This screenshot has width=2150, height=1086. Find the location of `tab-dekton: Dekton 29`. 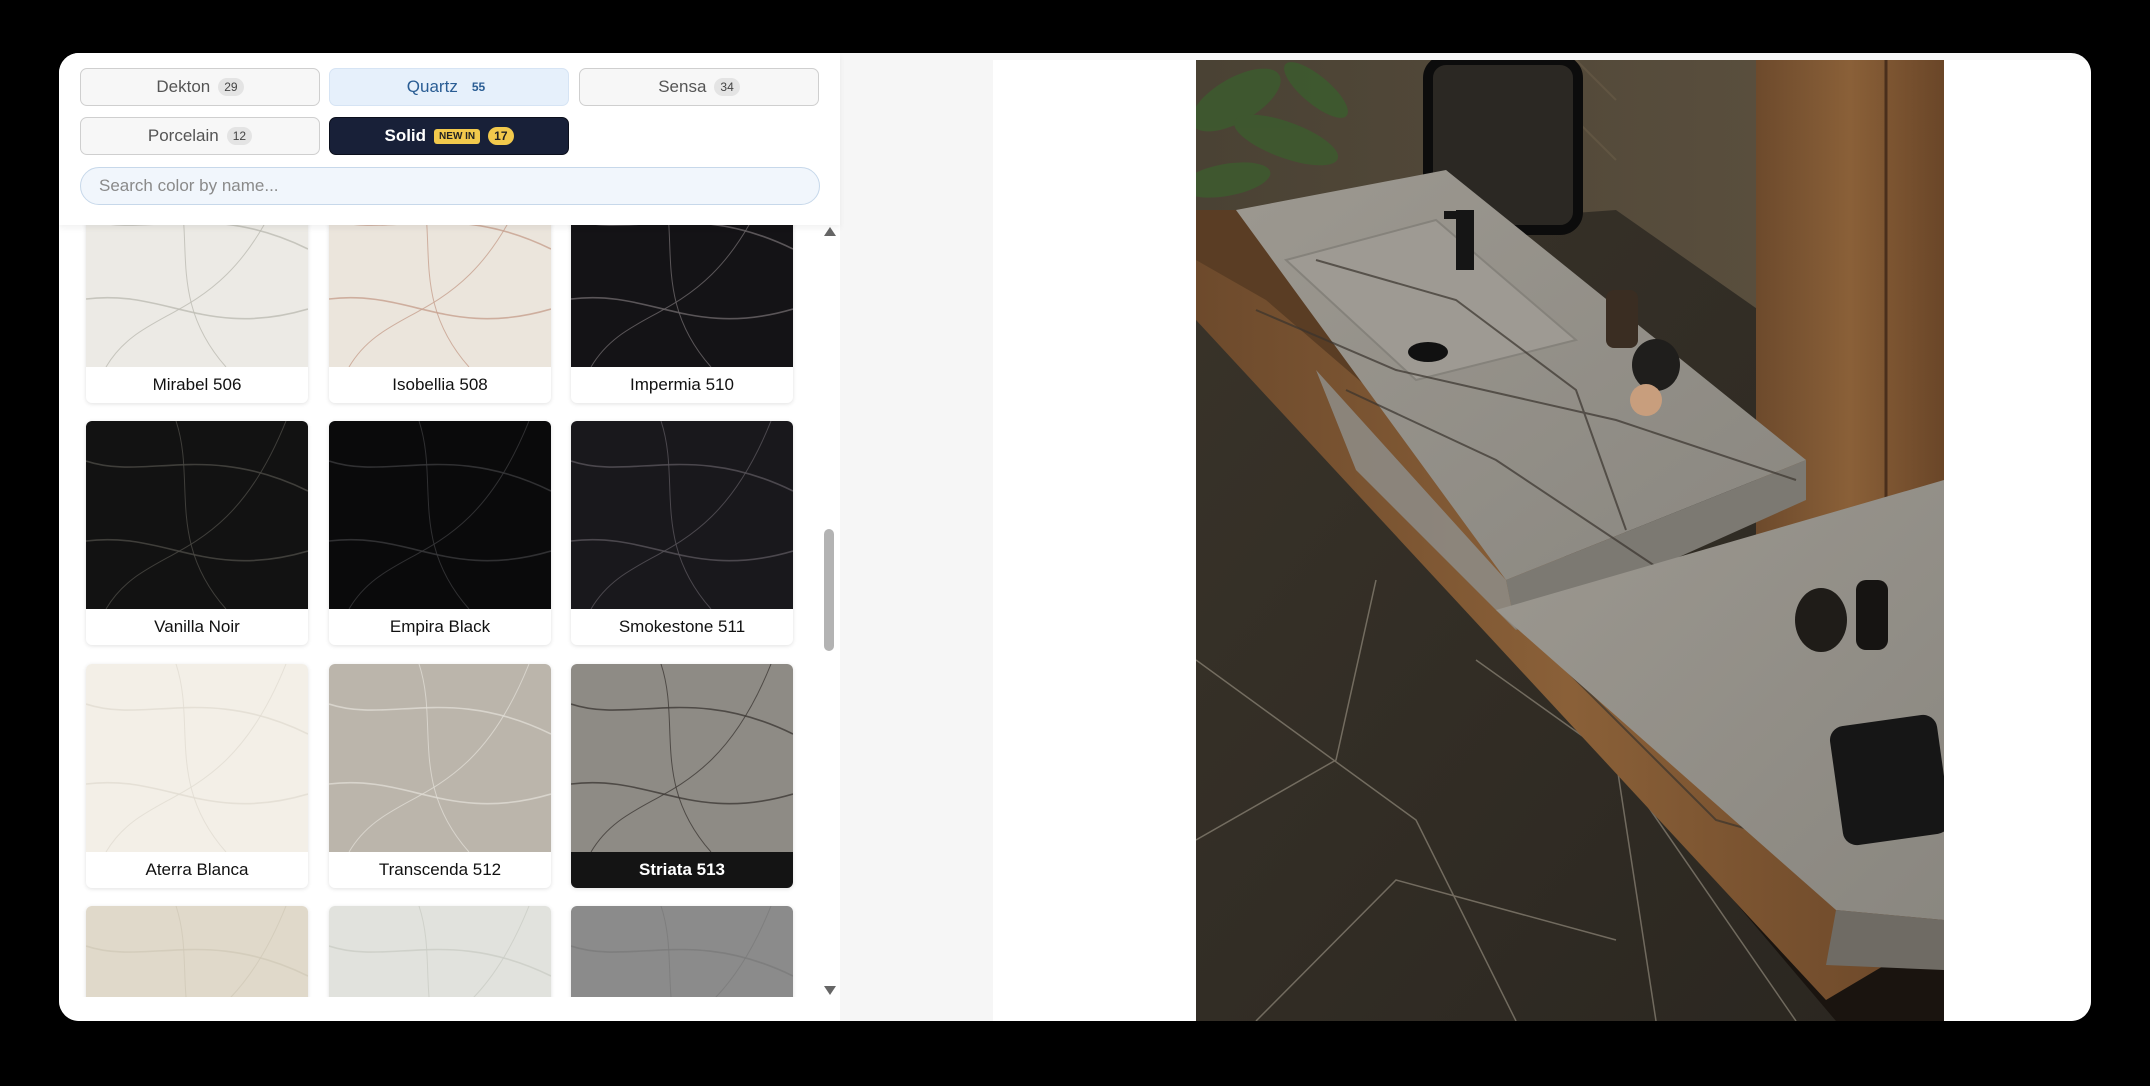

tab-dekton: Dekton 29 is located at coordinates (200, 87).